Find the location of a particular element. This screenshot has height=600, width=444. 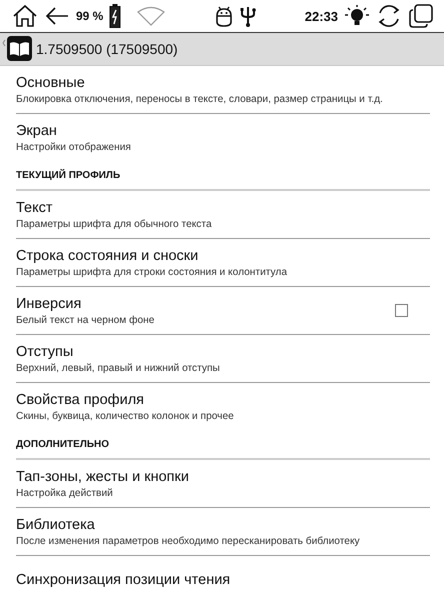

item-title: Тап-зоны, жесты и кнопки is located at coordinates (103, 476).